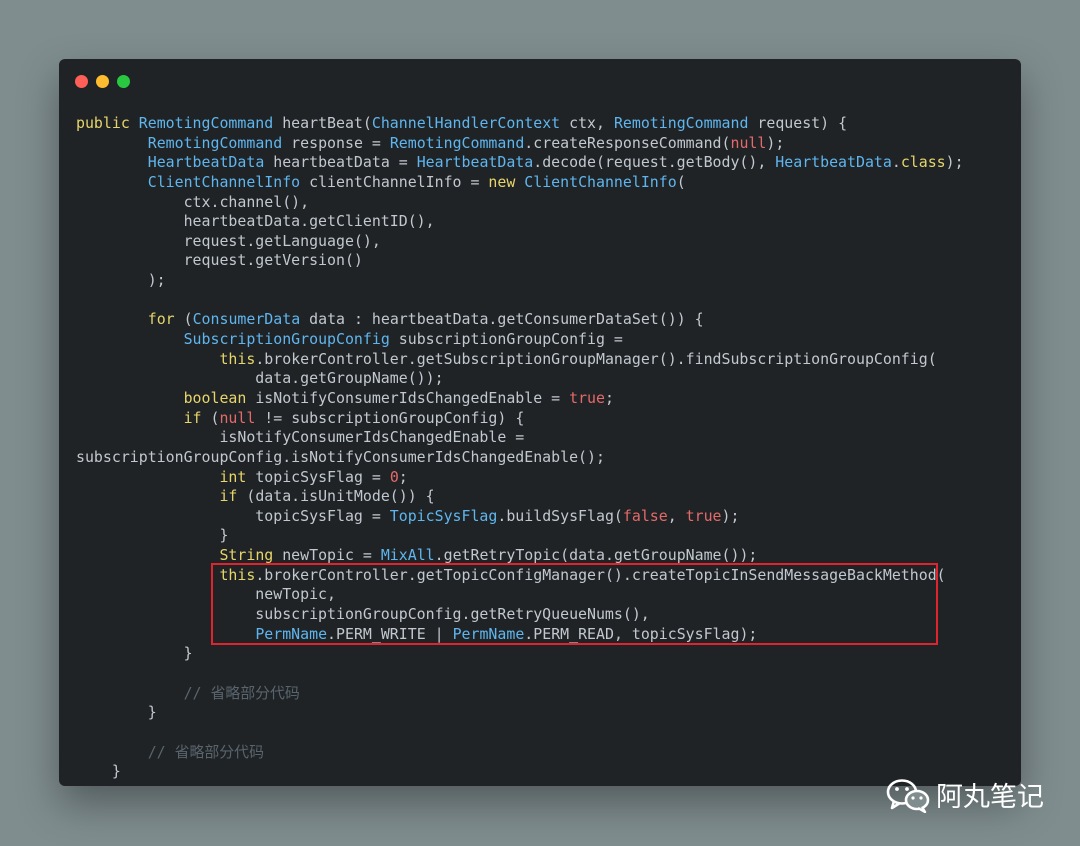  Describe the element at coordinates (520, 203) in the screenshot. I see `code-line: ctx.channel(),` at that location.